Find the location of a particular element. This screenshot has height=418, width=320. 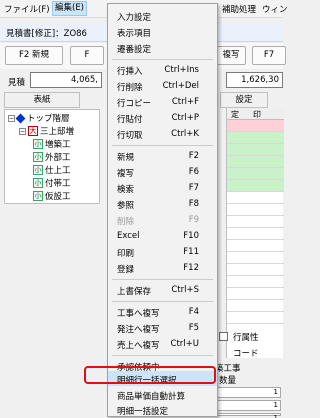

tree-node-sho: 小 増築工 is located at coordinates (52, 144).